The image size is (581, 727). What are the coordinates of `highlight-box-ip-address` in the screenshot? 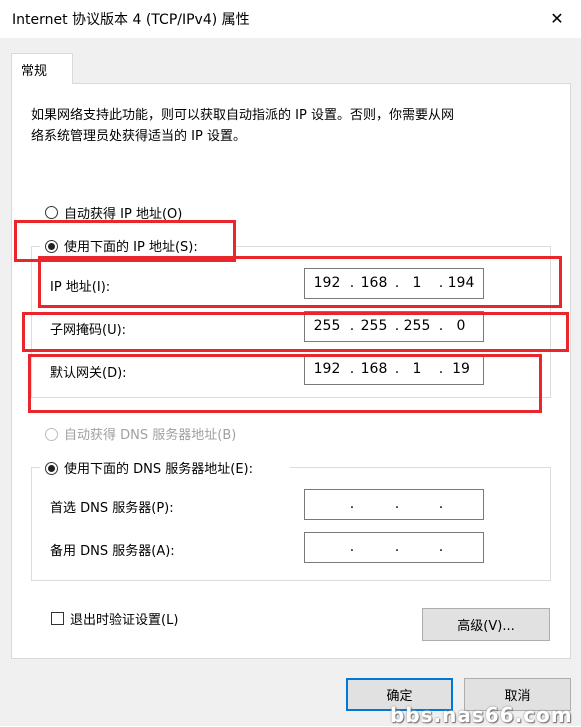 It's located at (300, 282).